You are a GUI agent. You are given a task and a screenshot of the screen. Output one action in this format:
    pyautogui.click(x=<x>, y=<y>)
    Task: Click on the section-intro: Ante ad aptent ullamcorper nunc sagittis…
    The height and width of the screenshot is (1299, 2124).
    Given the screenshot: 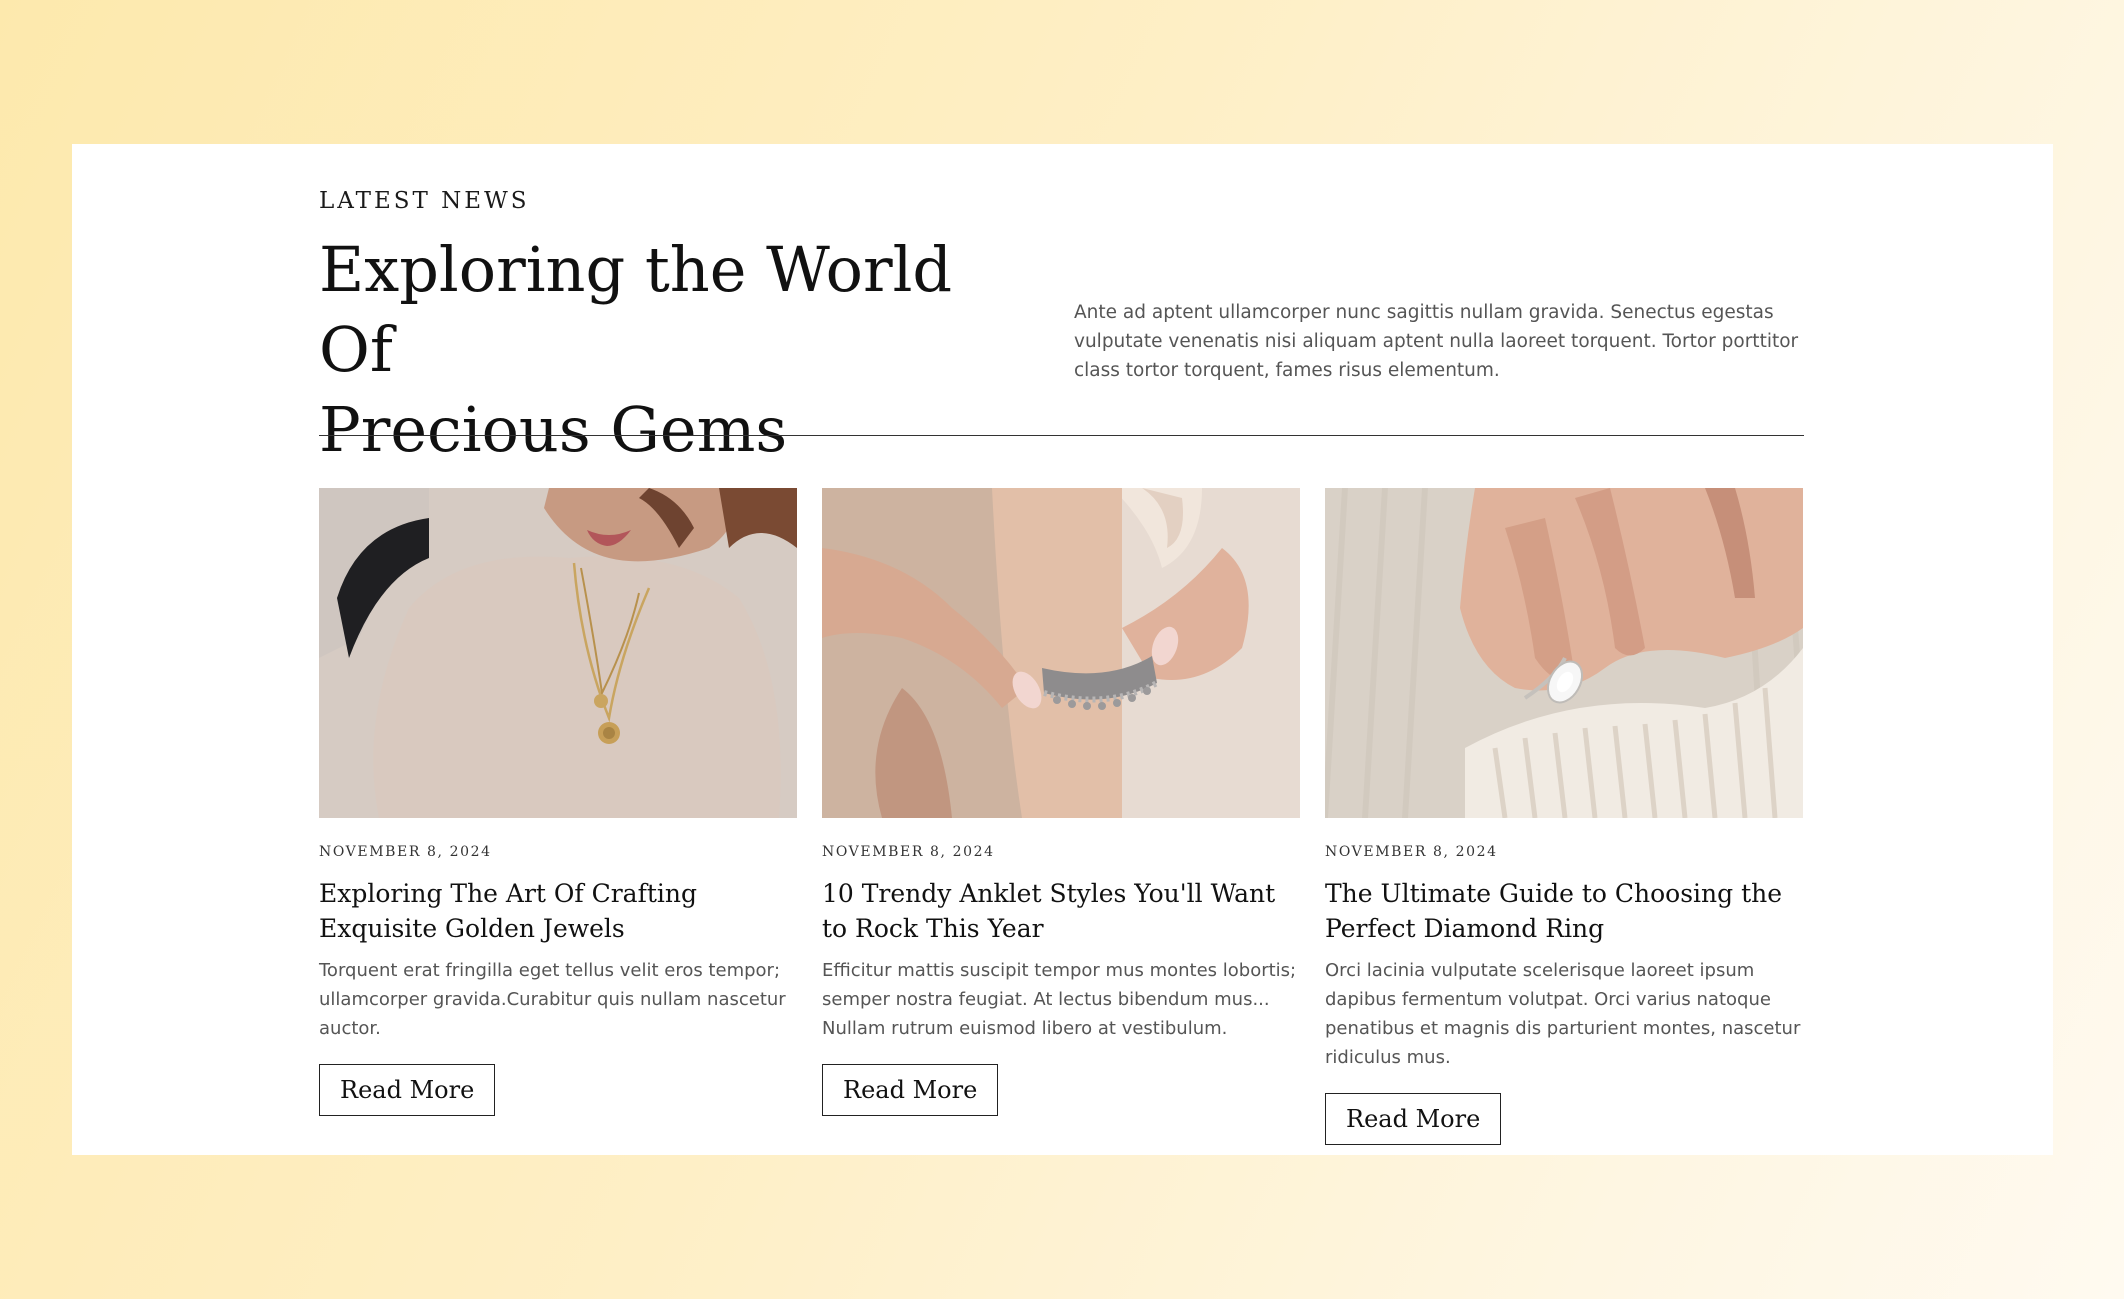 What is the action you would take?
    pyautogui.click(x=1436, y=341)
    